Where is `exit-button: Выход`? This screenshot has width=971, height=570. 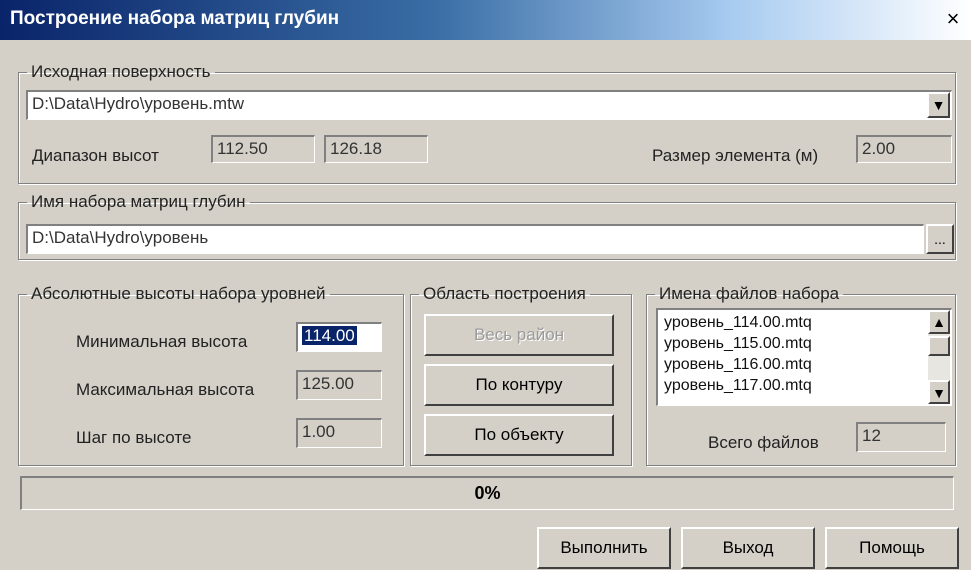
exit-button: Выход is located at coordinates (748, 548).